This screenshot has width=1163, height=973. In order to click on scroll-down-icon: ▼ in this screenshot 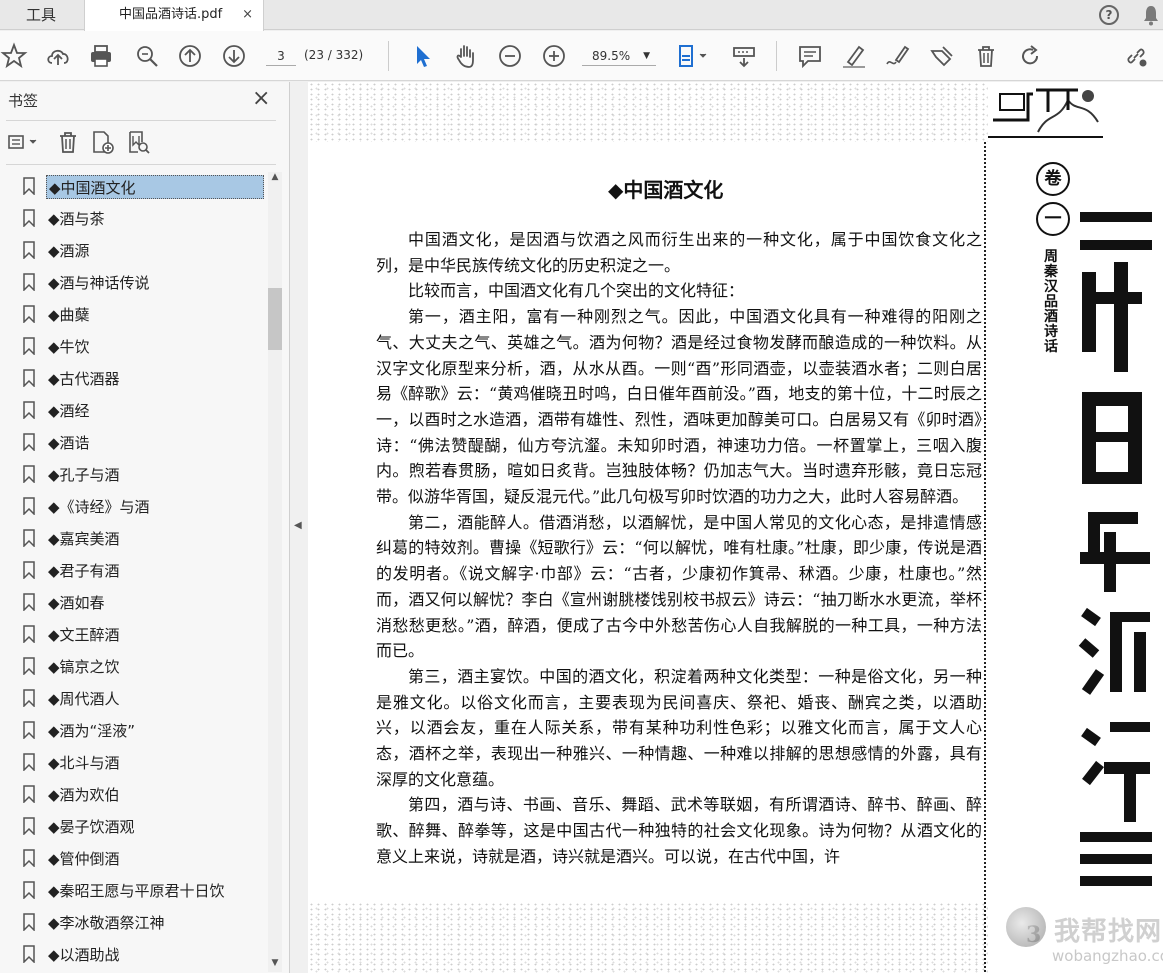, I will do `click(275, 965)`.